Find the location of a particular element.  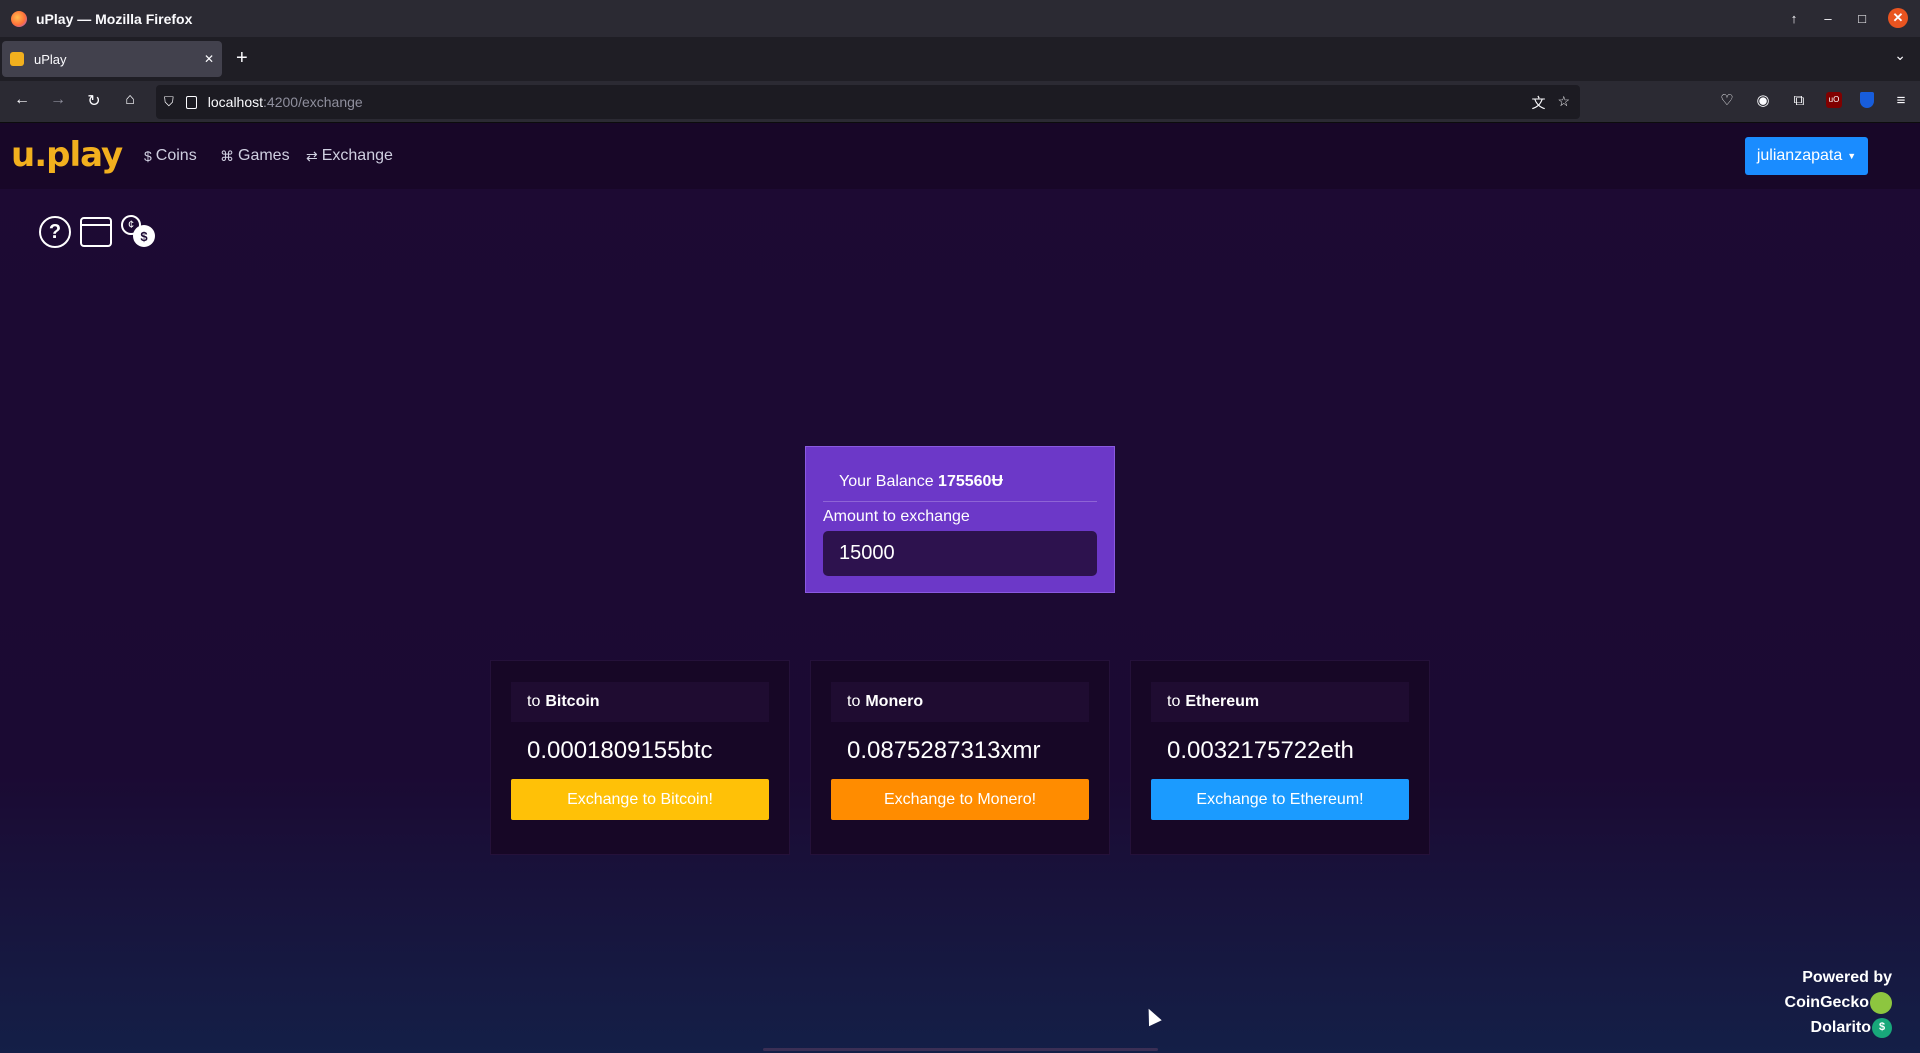

dolarito-label: Dolarito is located at coordinates (1840, 1027).